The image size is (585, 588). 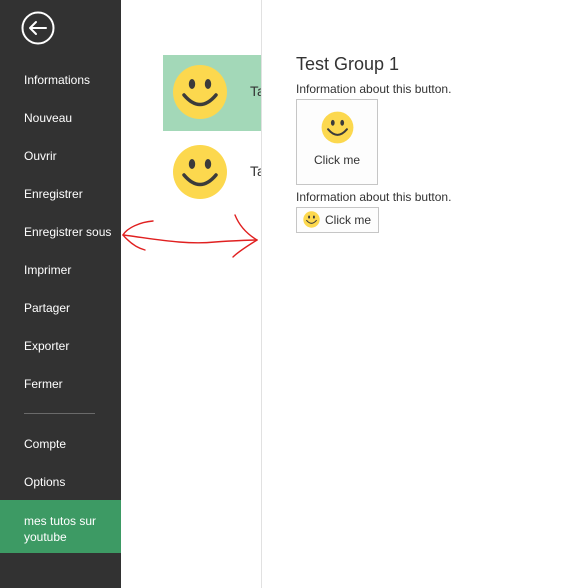 I want to click on nav-item-youtube-label: mes tutos sur youtube, so click(x=60, y=529).